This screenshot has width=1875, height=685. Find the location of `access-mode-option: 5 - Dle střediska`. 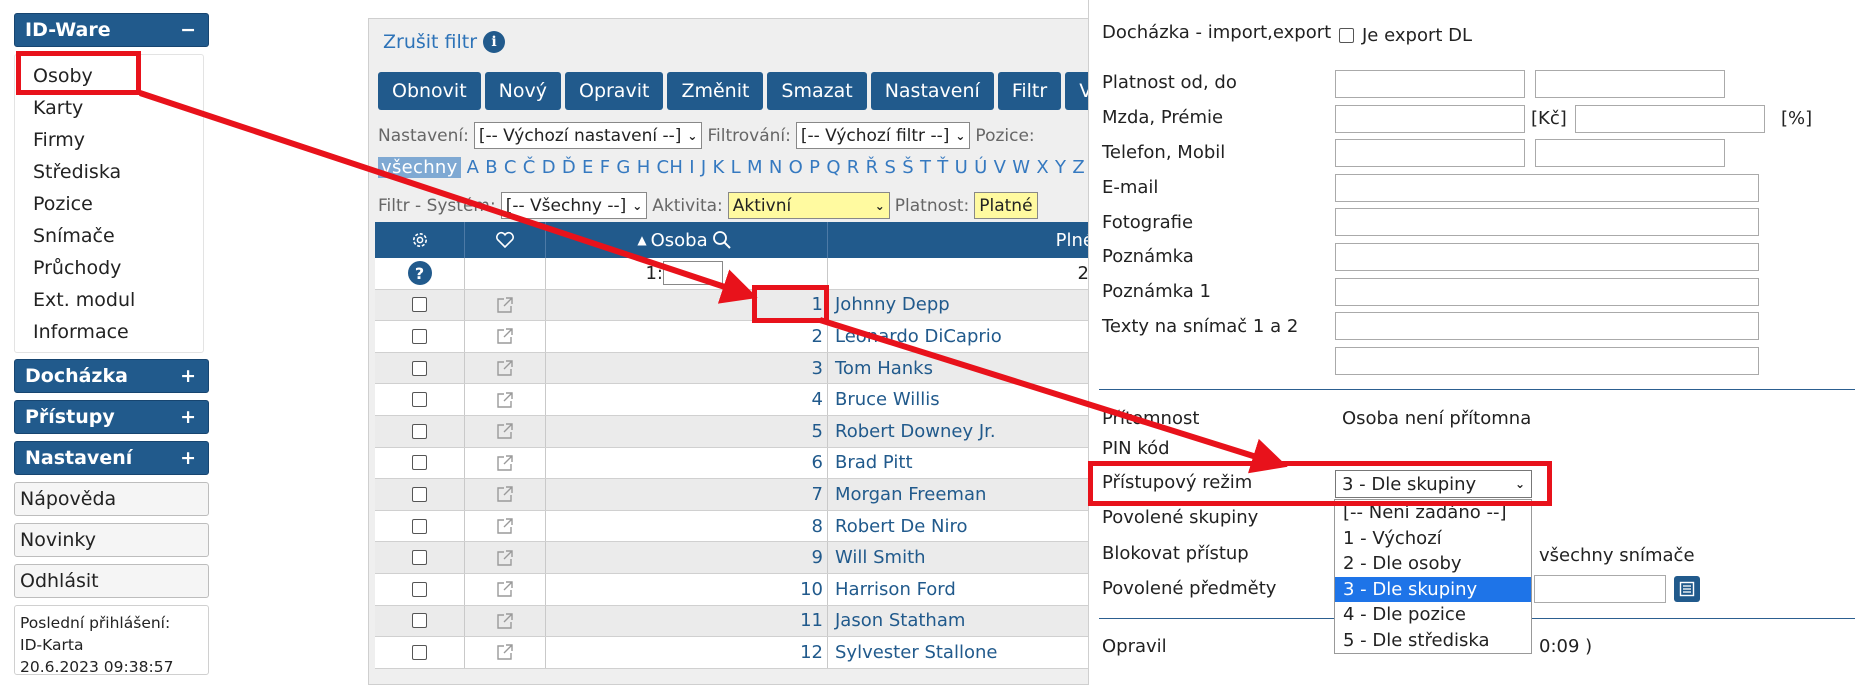

access-mode-option: 5 - Dle střediska is located at coordinates (1433, 641).